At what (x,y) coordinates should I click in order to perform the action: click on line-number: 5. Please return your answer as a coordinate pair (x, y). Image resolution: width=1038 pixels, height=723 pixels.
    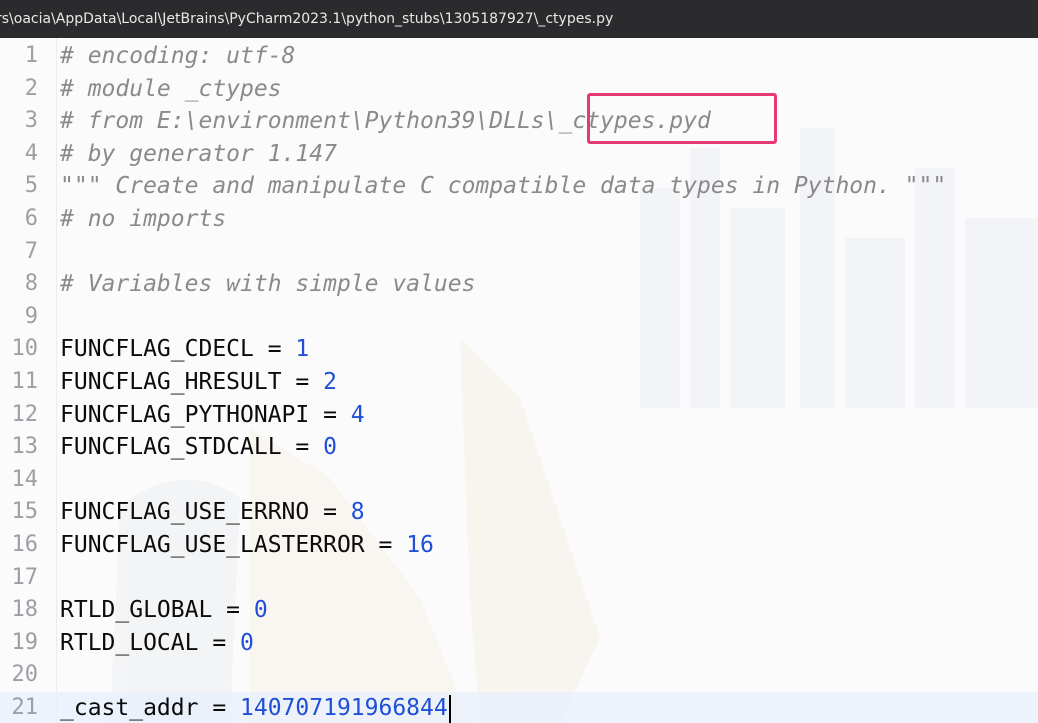
    Looking at the image, I should click on (31, 186).